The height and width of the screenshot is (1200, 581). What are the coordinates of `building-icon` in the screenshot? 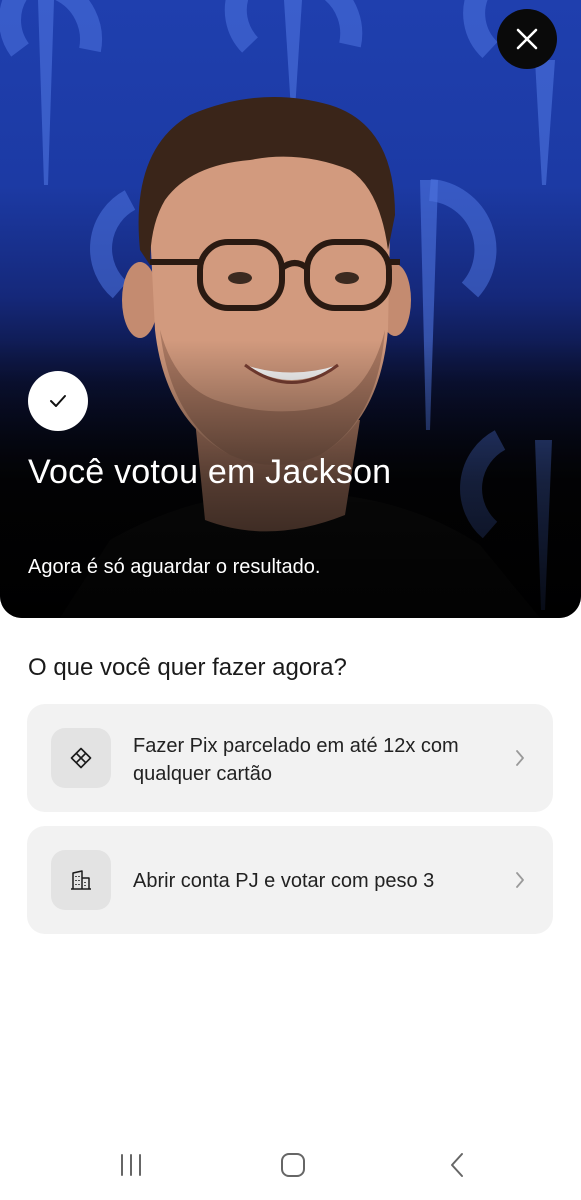 It's located at (81, 880).